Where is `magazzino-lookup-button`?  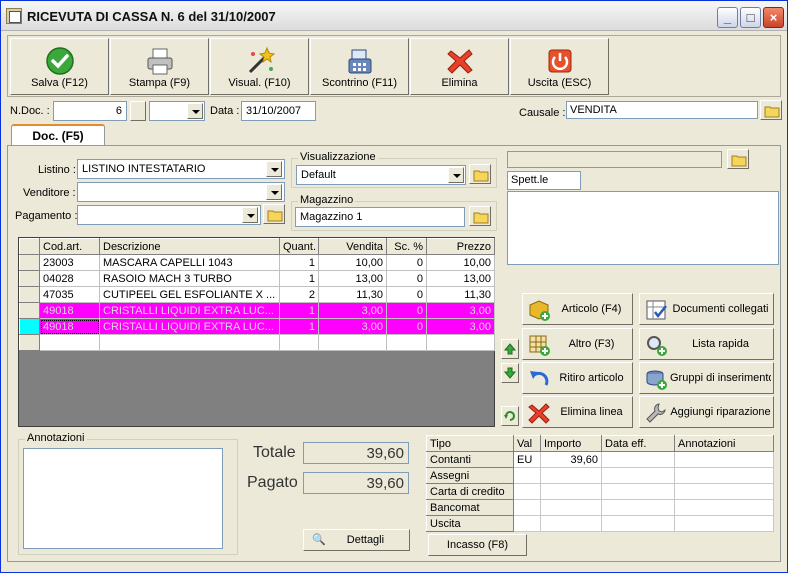 magazzino-lookup-button is located at coordinates (480, 216).